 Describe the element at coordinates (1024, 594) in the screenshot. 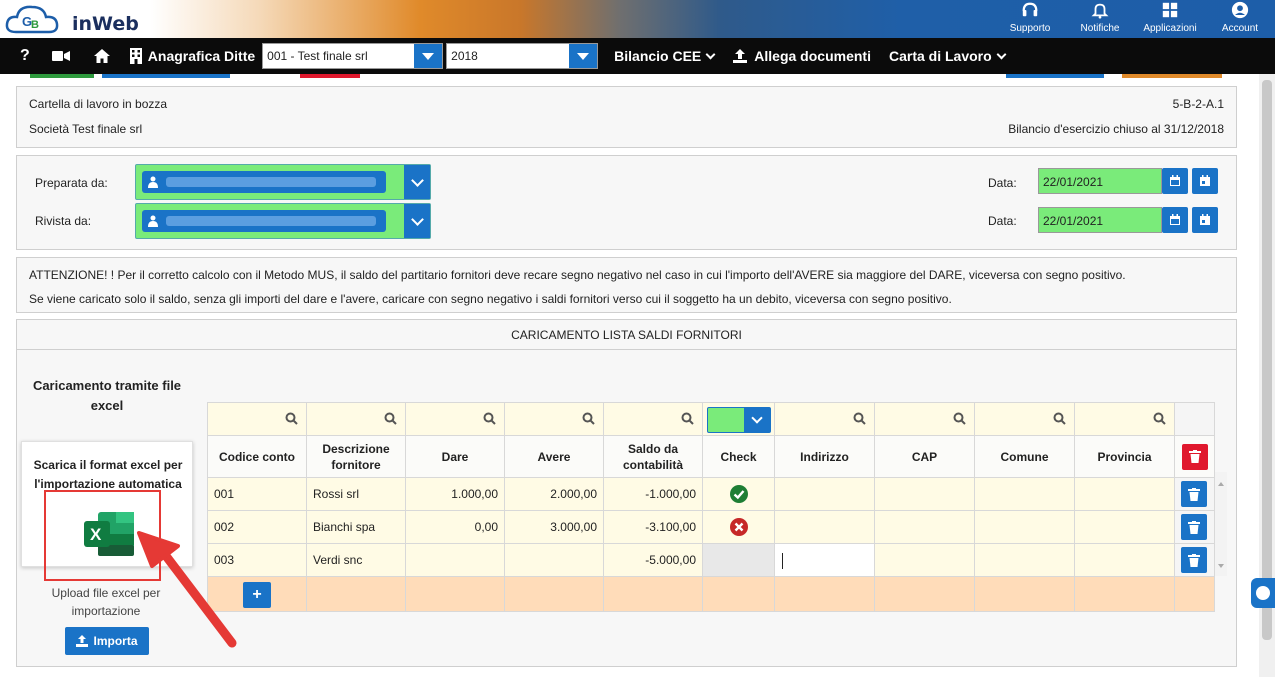

I see `footer-cell` at that location.